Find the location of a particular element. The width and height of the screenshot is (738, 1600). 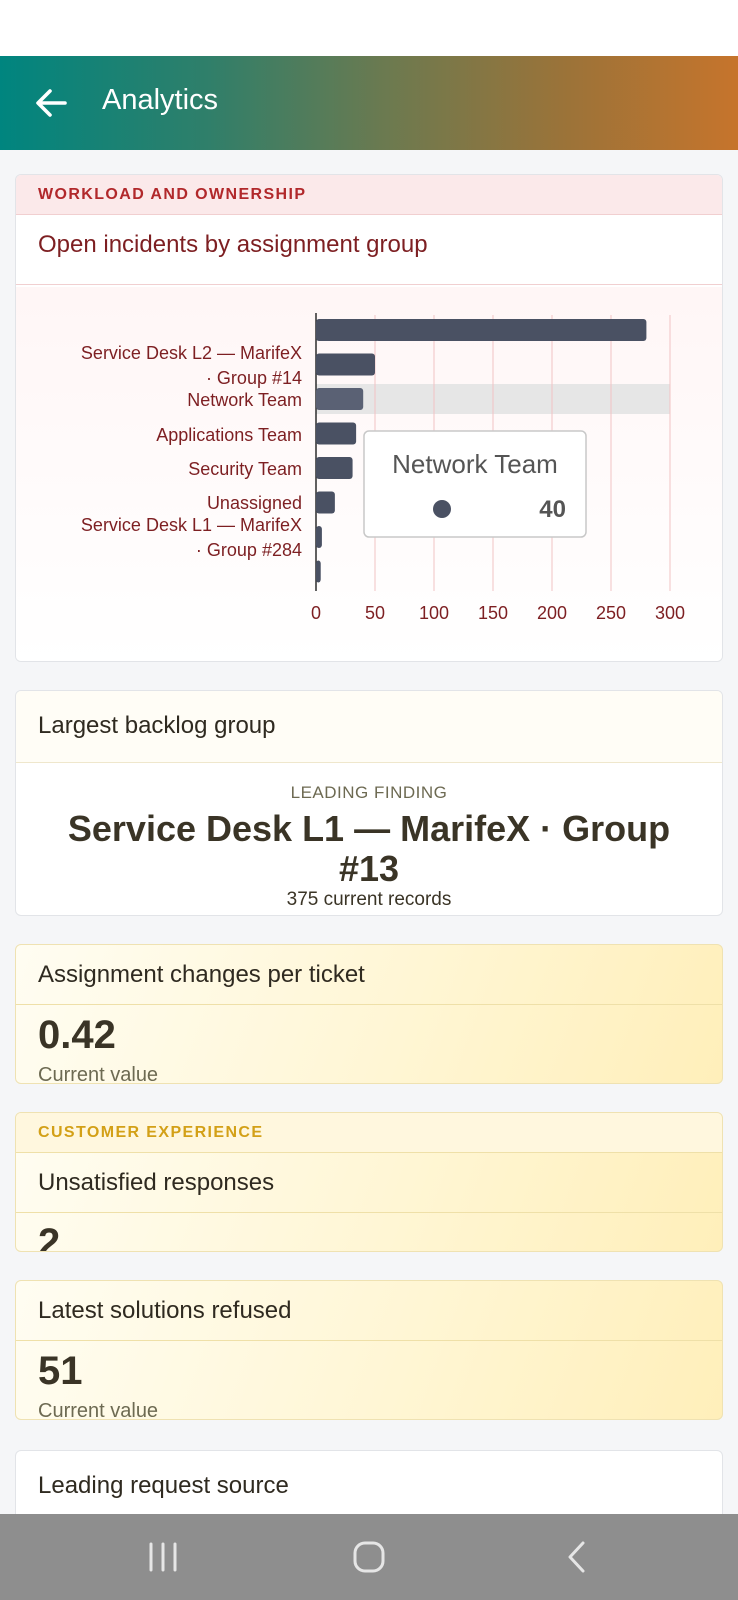

finding-sub: 375 current records is located at coordinates (369, 899).